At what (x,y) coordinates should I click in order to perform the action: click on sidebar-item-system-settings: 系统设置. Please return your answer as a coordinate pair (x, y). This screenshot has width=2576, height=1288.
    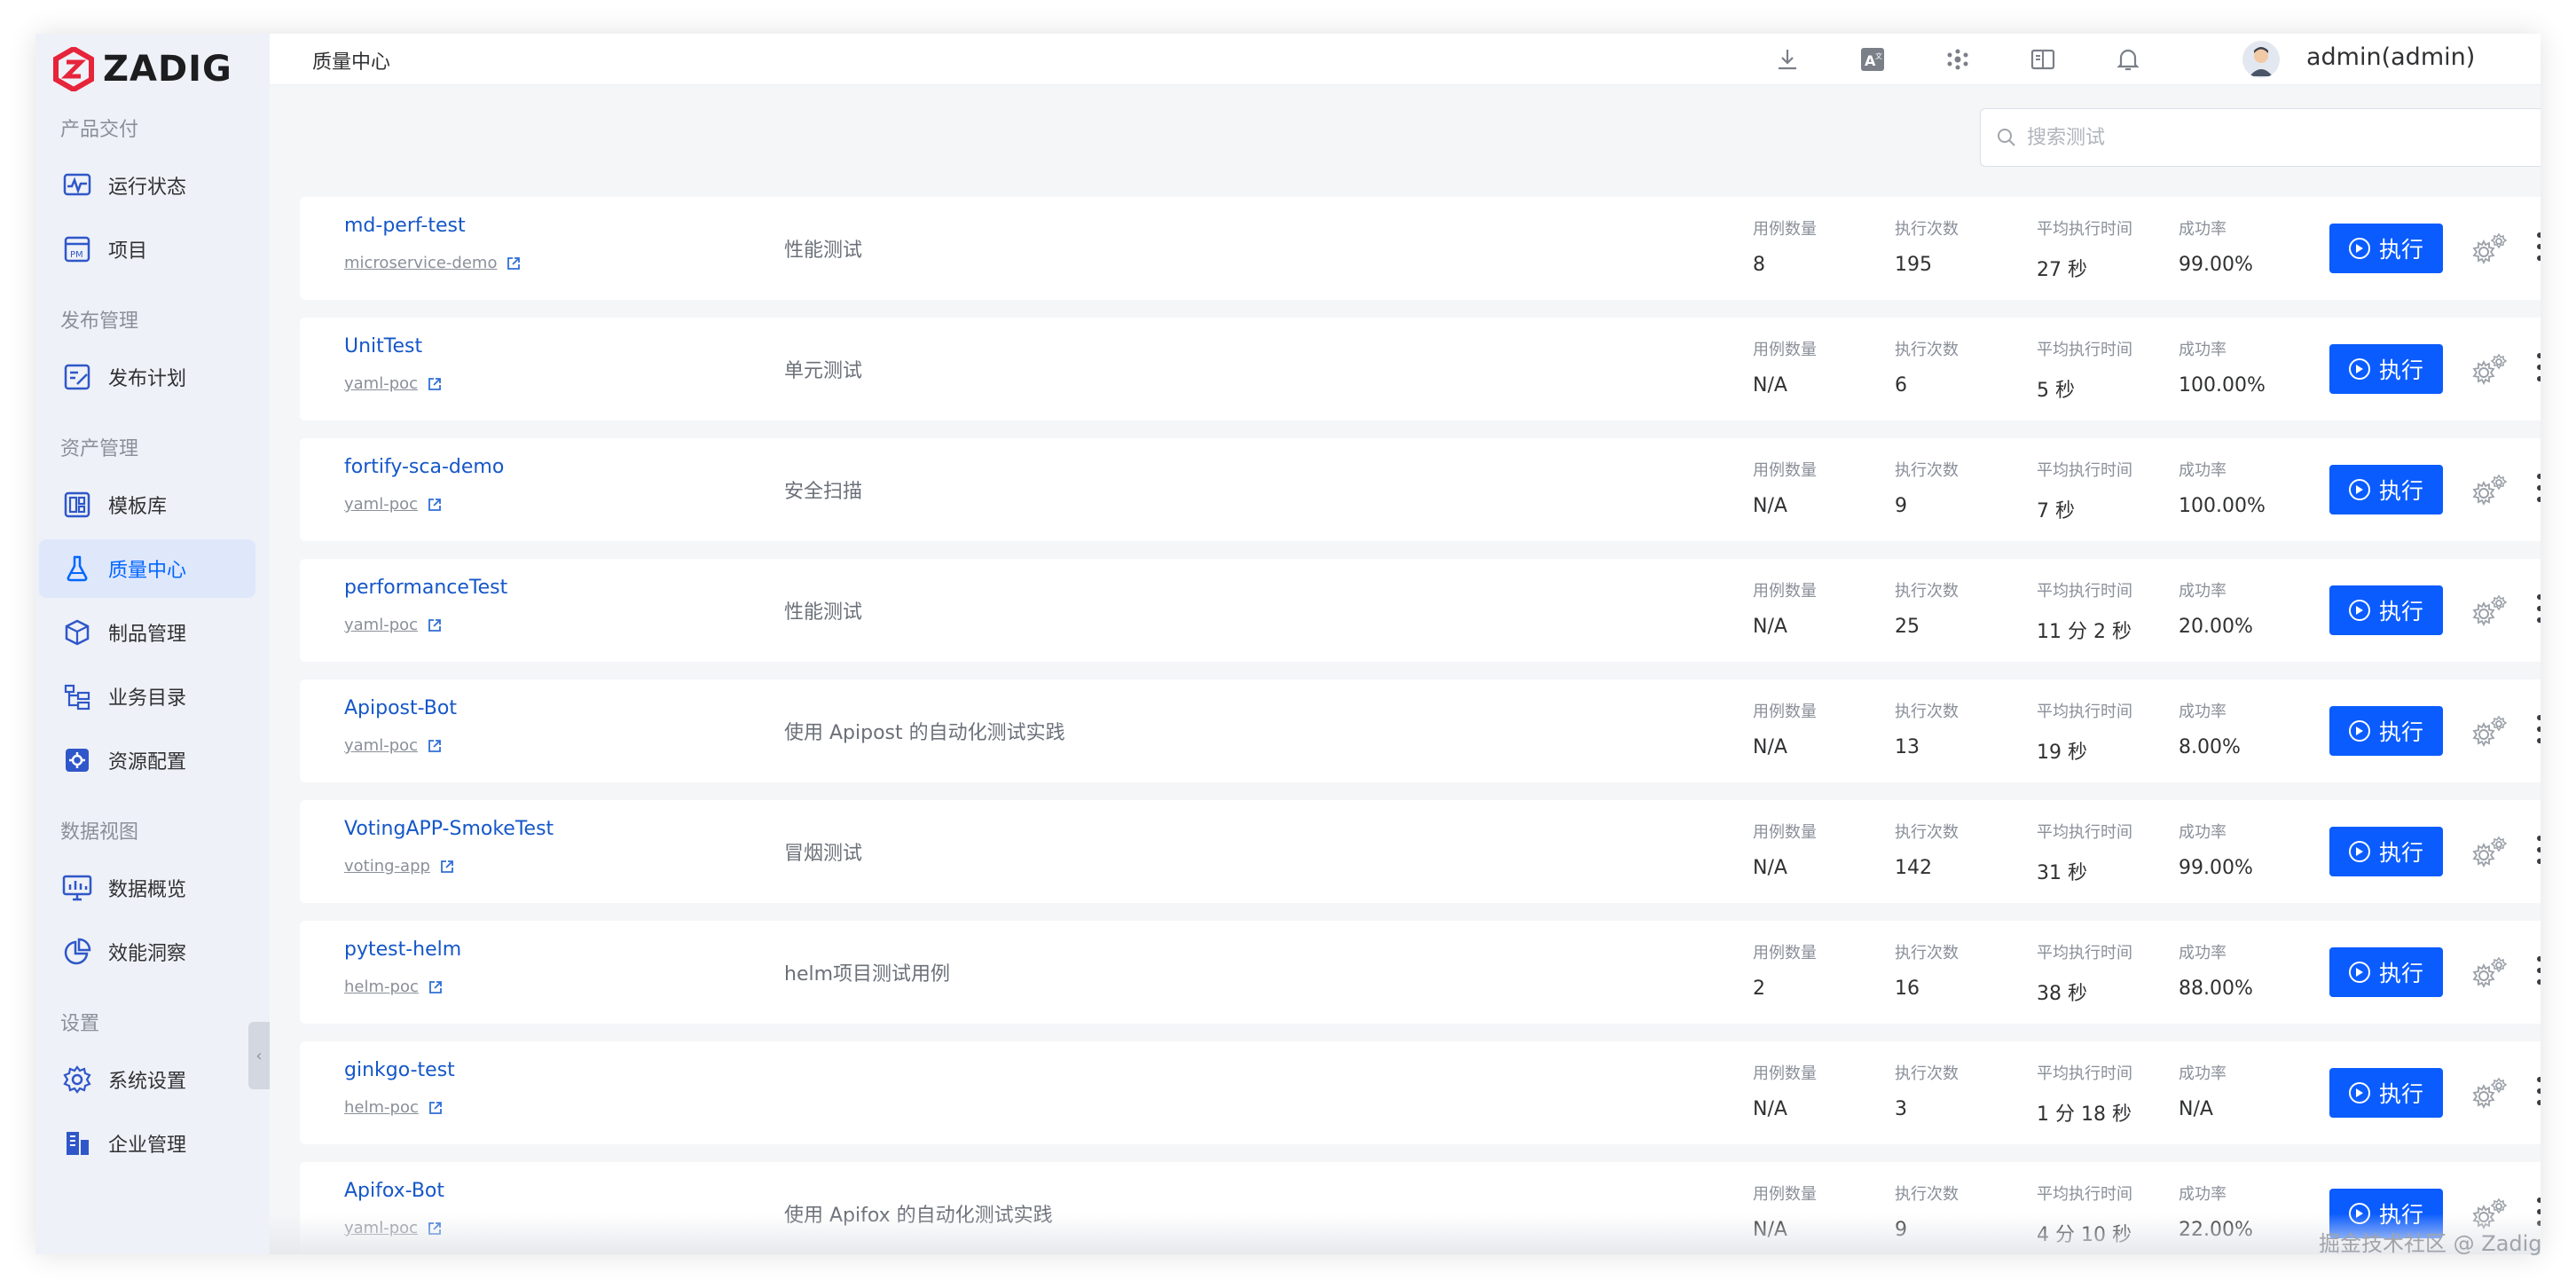
    Looking at the image, I should click on (147, 1079).